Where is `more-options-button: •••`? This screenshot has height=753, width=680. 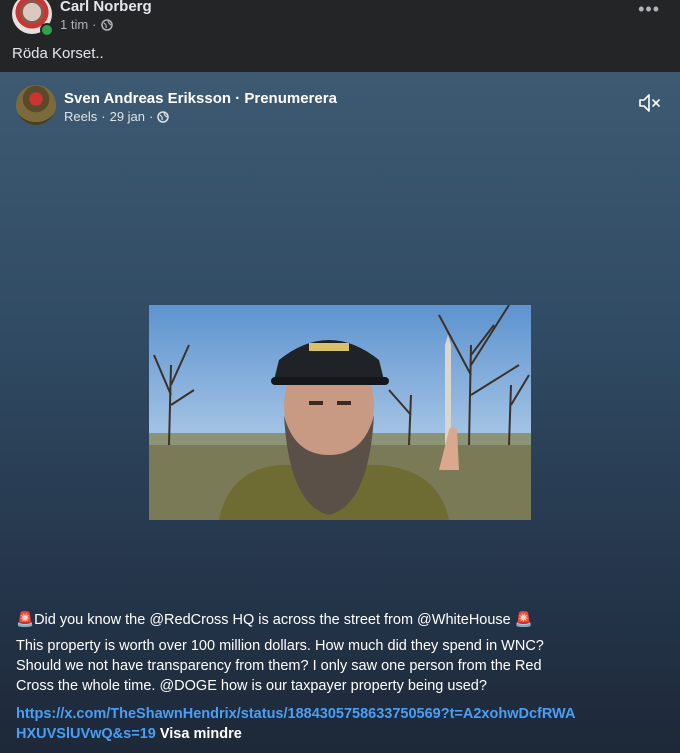
more-options-button: ••• is located at coordinates (649, 9).